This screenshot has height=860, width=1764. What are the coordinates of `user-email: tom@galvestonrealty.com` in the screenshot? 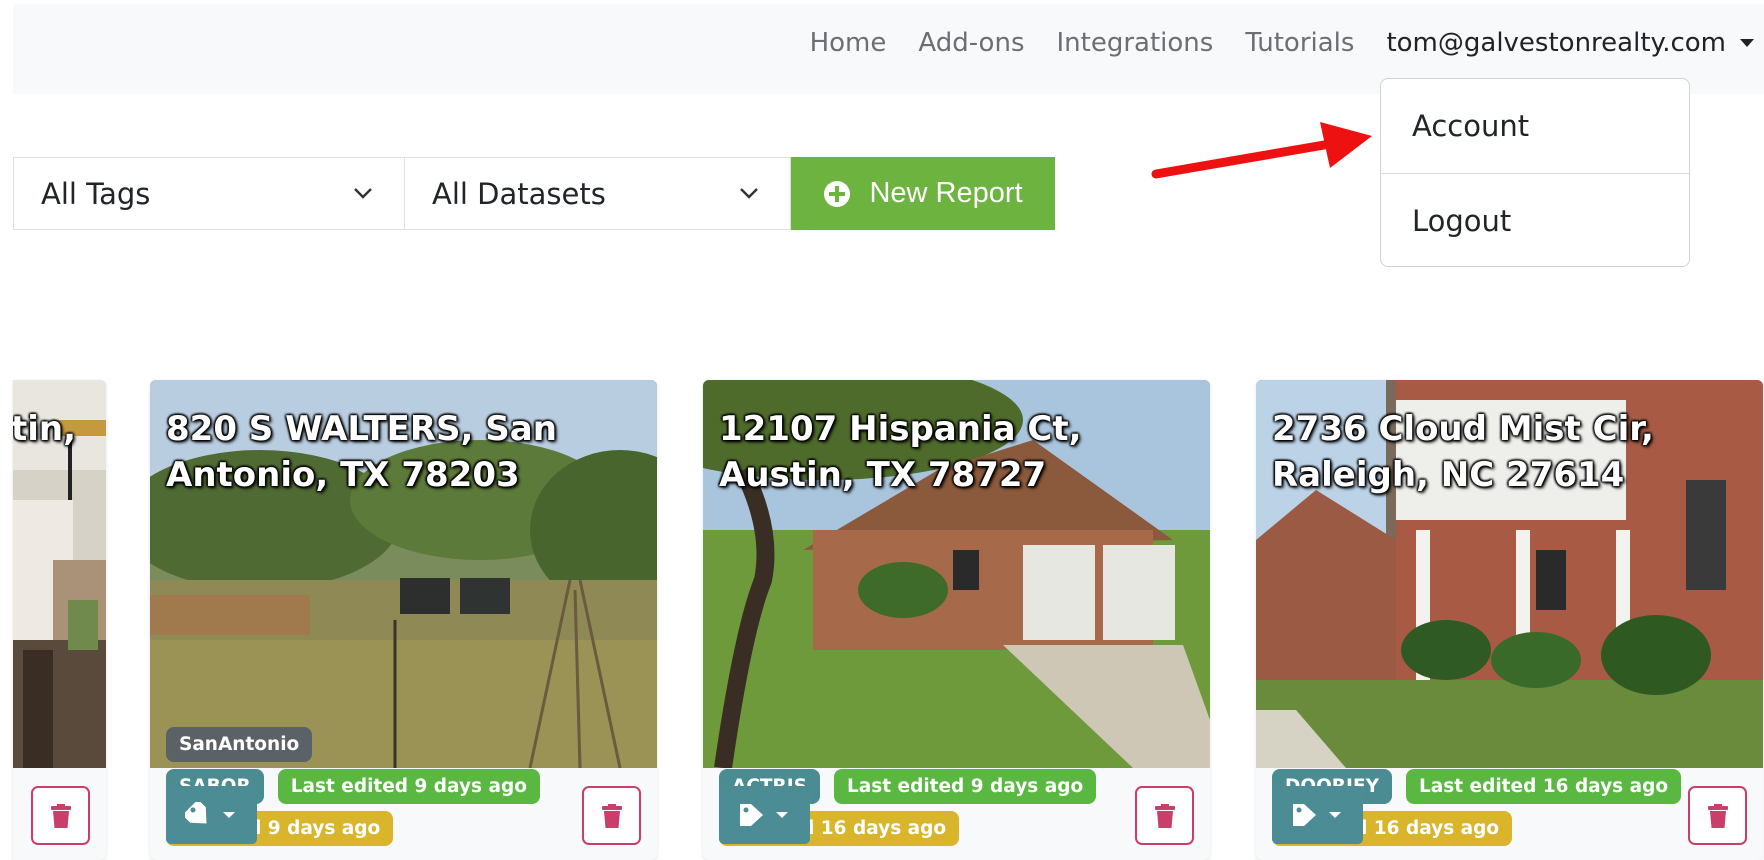 It's located at (1556, 43).